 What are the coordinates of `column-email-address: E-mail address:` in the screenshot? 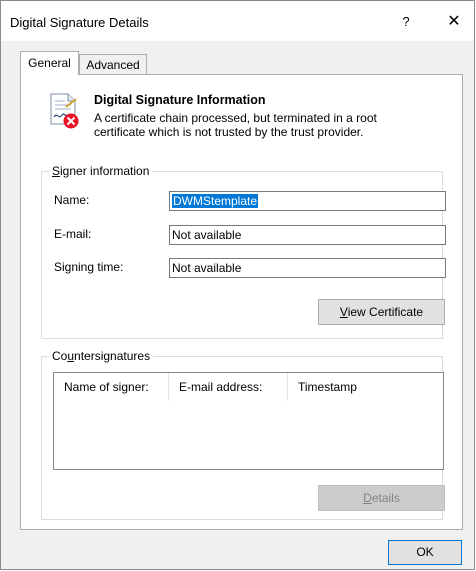 It's located at (228, 387).